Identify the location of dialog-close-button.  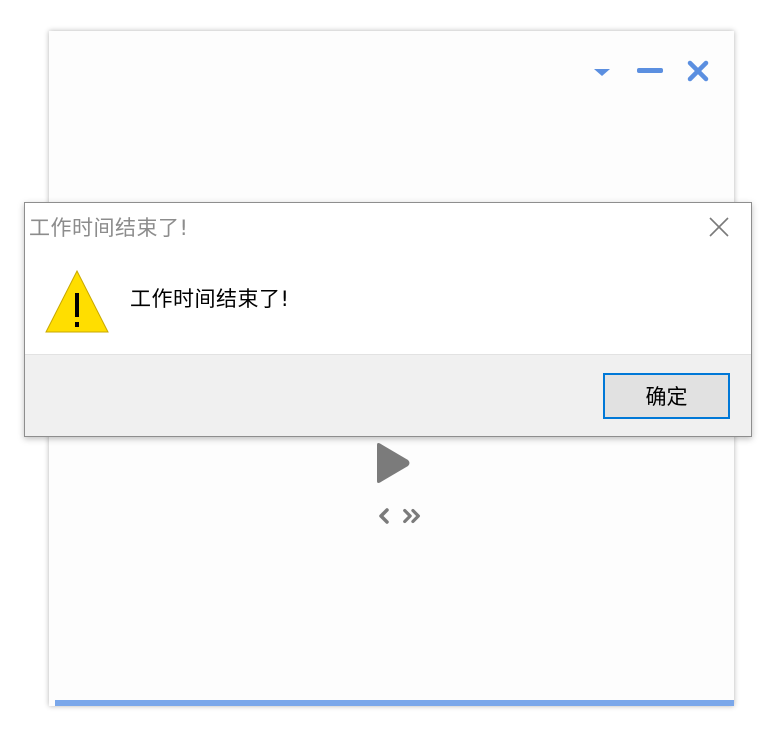
(719, 227).